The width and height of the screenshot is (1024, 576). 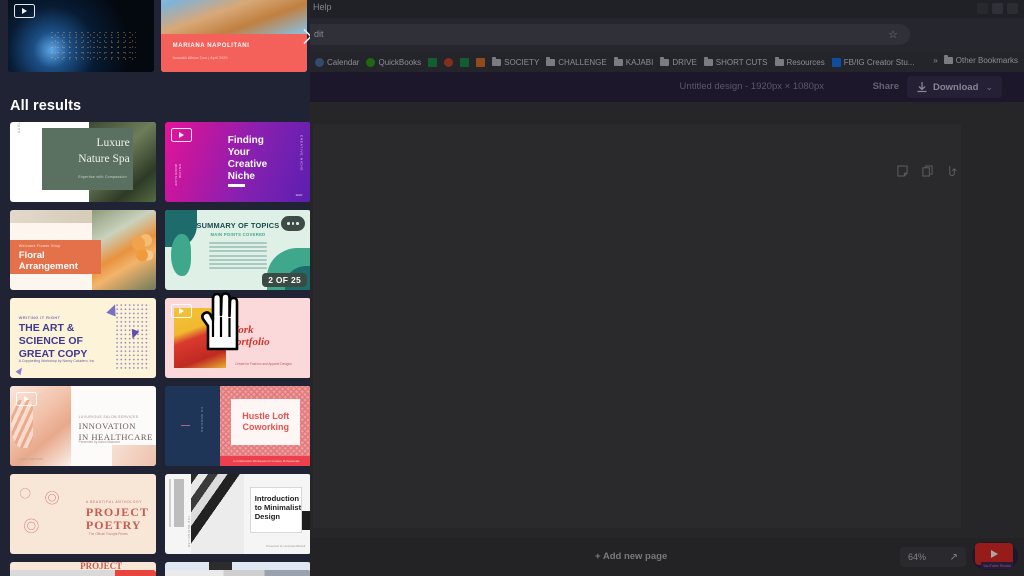 I want to click on menu-item-help: Help, so click(x=322, y=7).